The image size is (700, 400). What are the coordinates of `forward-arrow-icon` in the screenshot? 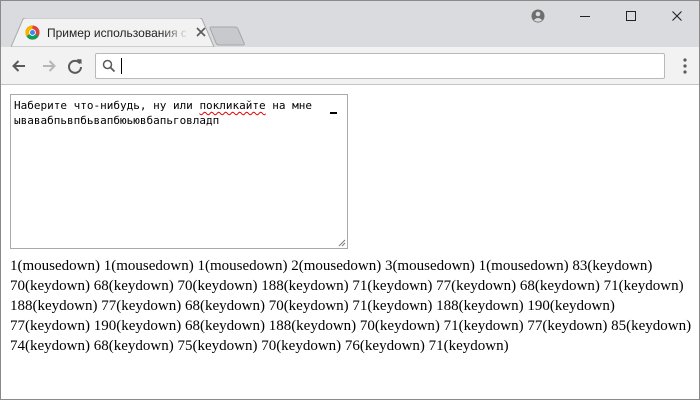 It's located at (49, 66).